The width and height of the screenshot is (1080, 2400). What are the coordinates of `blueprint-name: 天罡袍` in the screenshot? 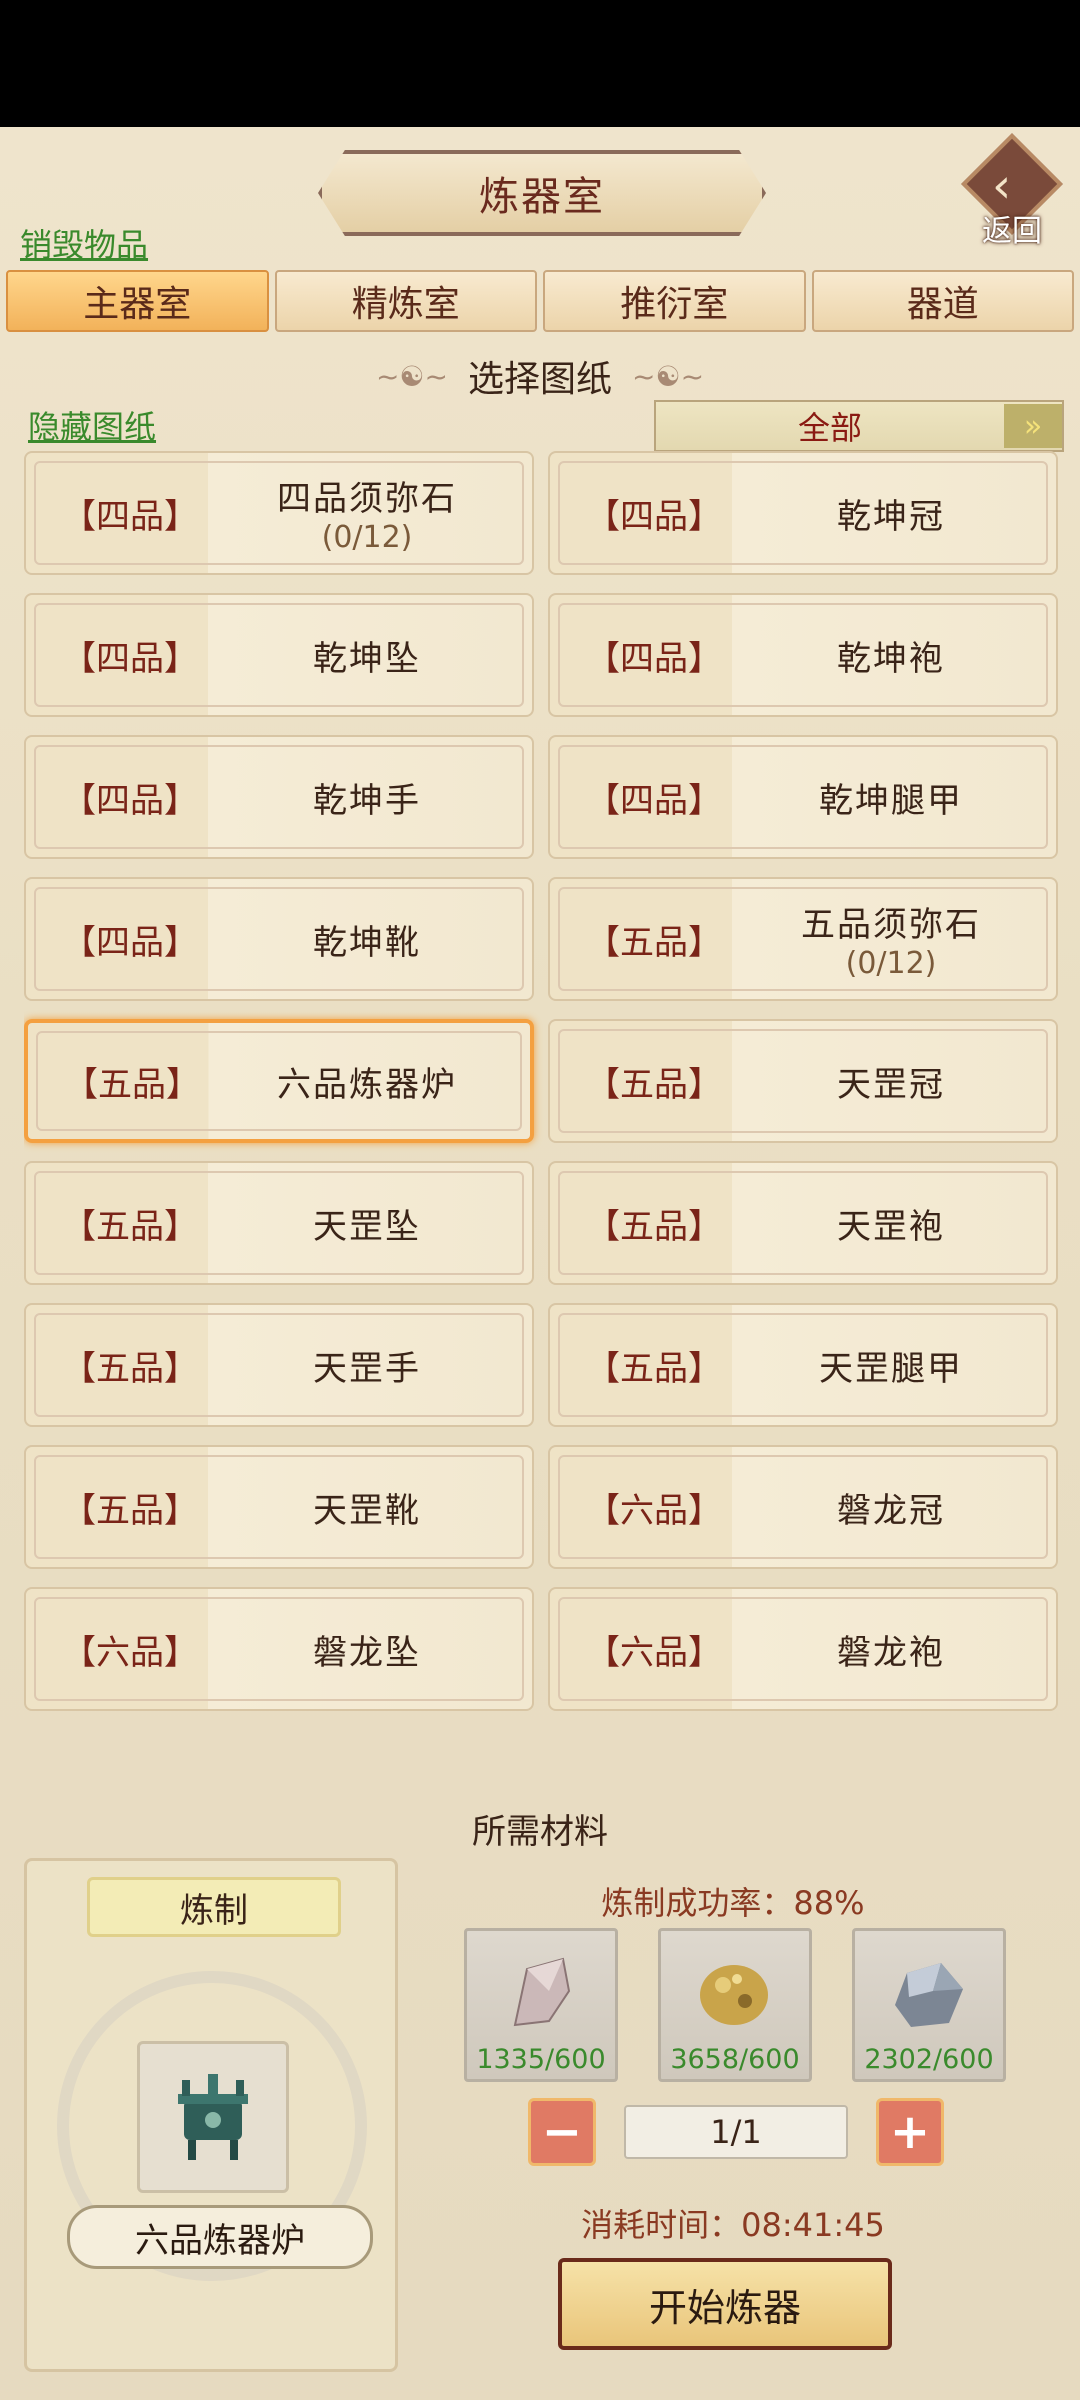 It's located at (891, 1226).